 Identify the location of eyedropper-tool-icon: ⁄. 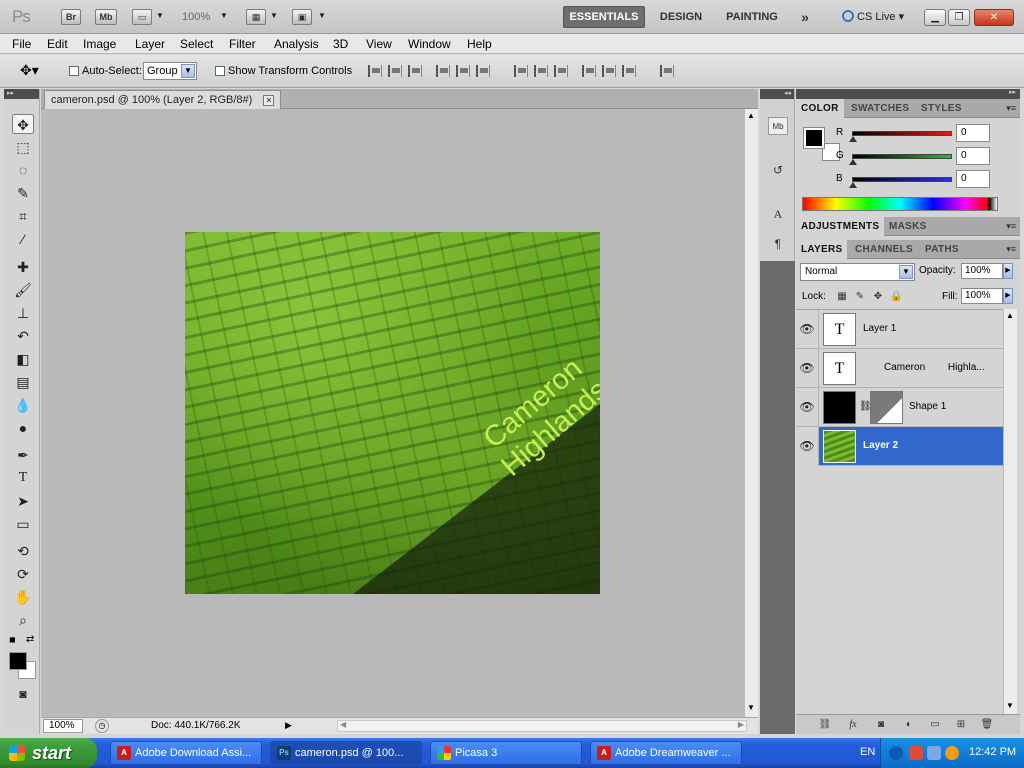
(23, 239).